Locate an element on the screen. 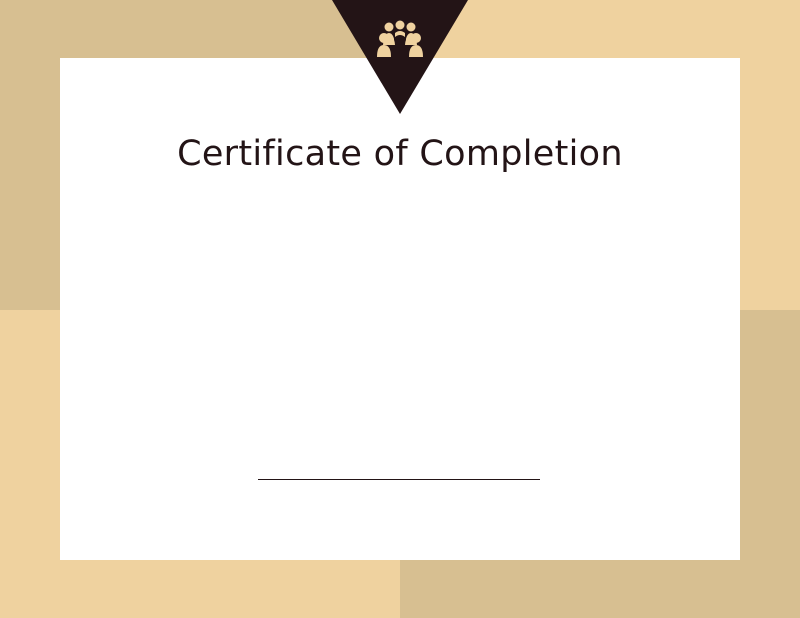 This screenshot has width=800, height=618. badge-triangle is located at coordinates (400, 57).